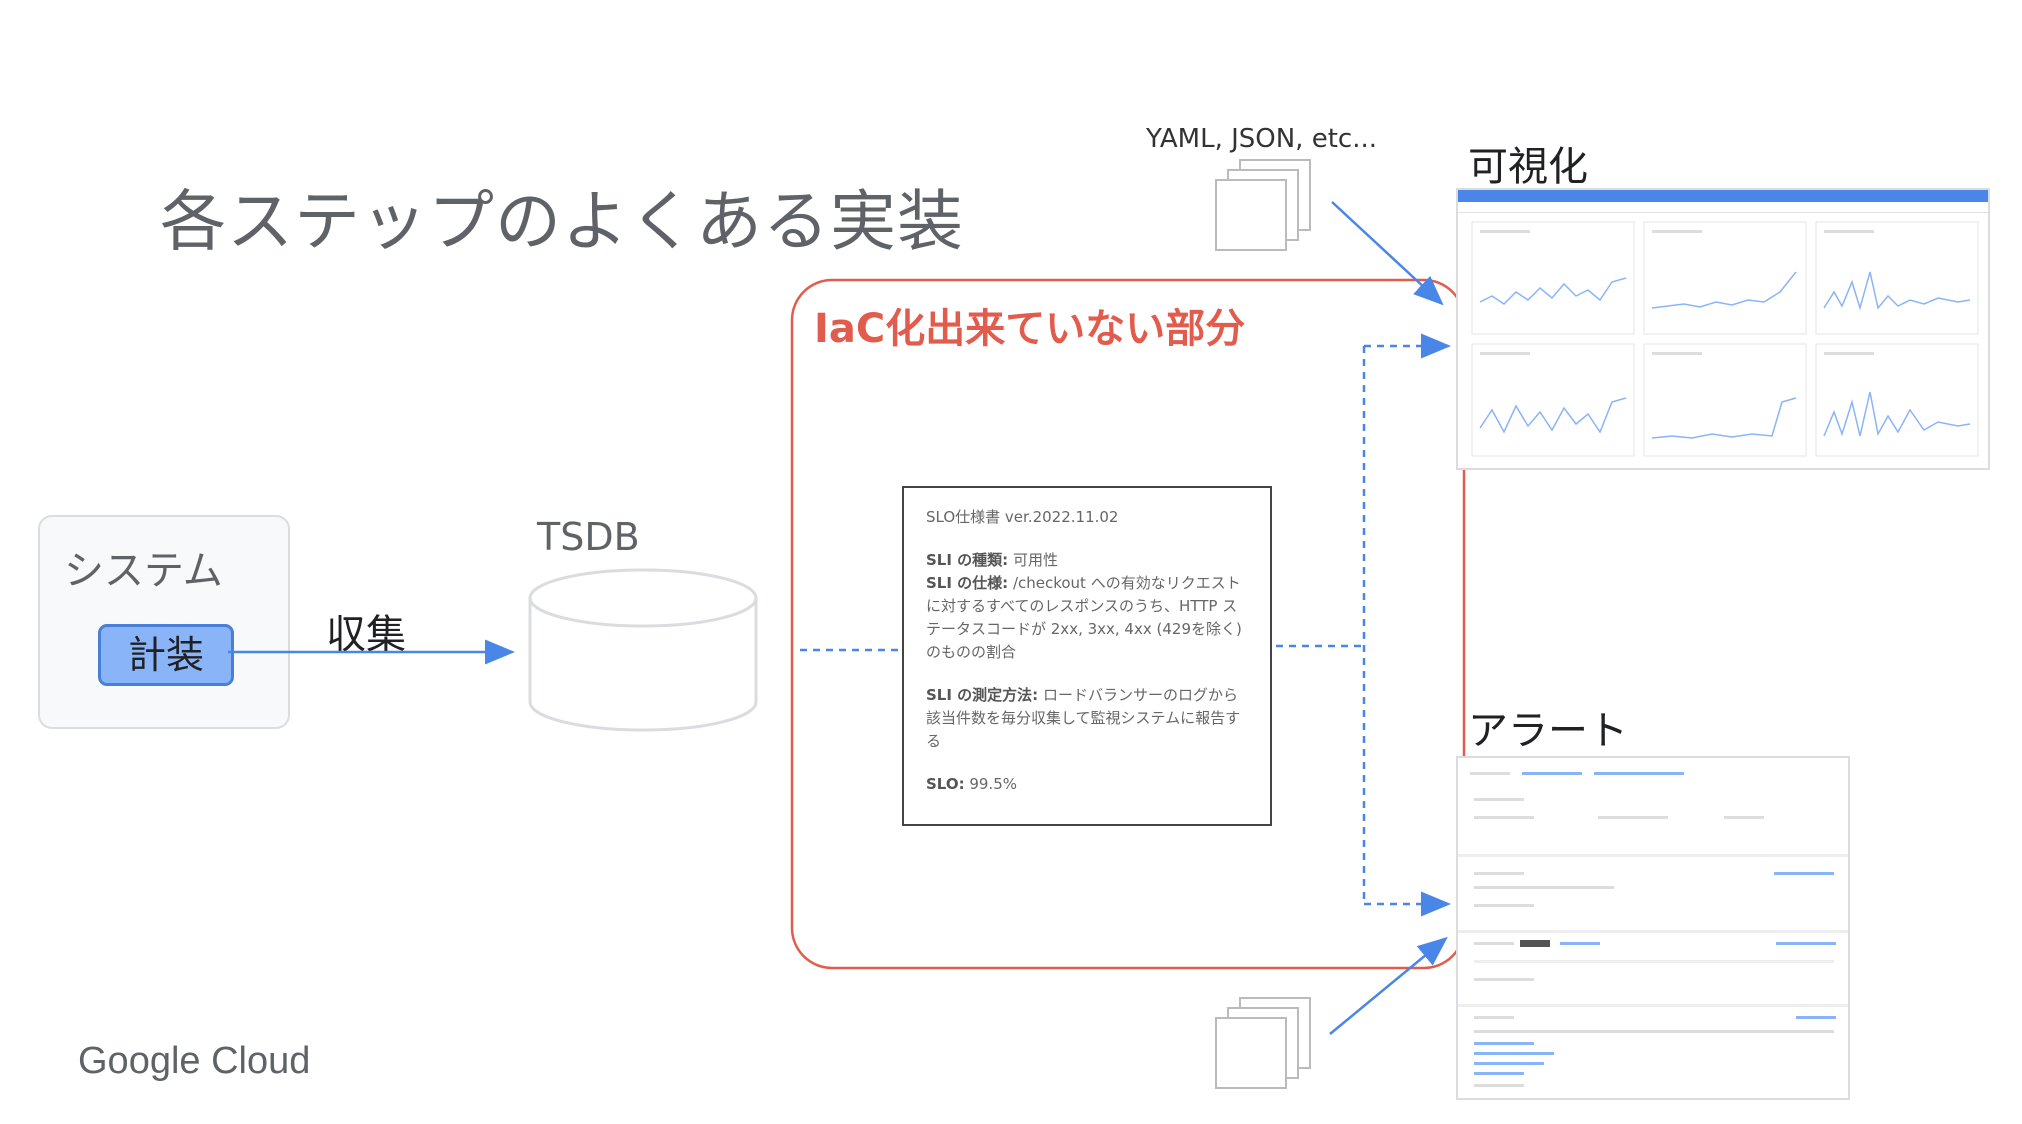 The width and height of the screenshot is (2022, 1124). Describe the element at coordinates (990, 784) in the screenshot. I see `slo-value: 99.5%` at that location.